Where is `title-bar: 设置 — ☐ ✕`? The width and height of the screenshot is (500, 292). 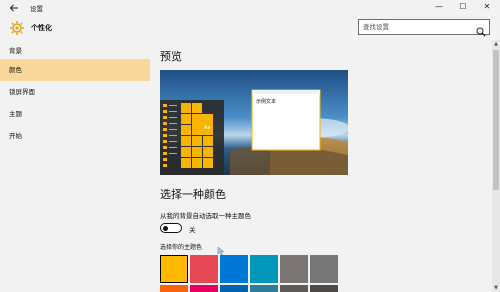
title-bar: 设置 — ☐ ✕ is located at coordinates (250, 8).